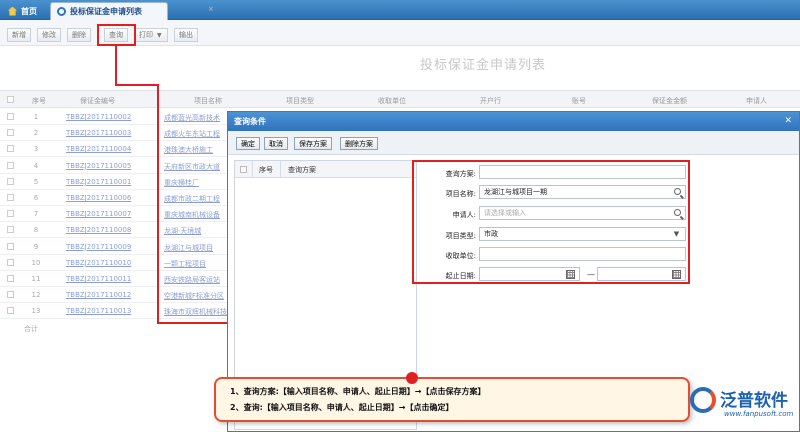  Describe the element at coordinates (197, 199) in the screenshot. I see `row-project-link: 成都市政二期工程` at that location.